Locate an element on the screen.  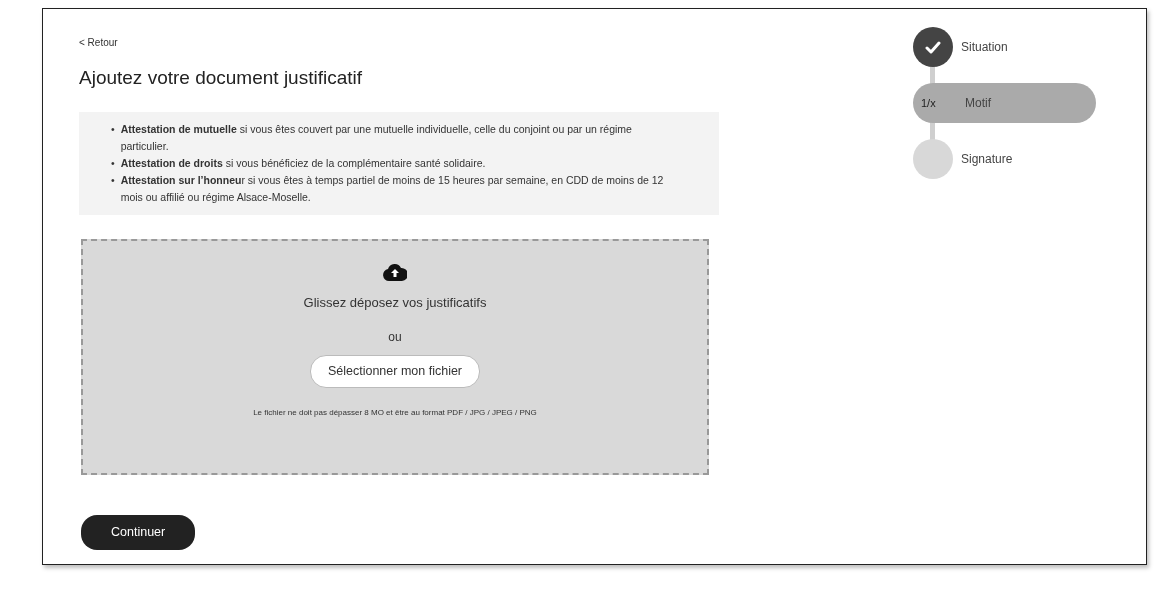
select-file-button: Sélectionner mon fichier is located at coordinates (395, 372).